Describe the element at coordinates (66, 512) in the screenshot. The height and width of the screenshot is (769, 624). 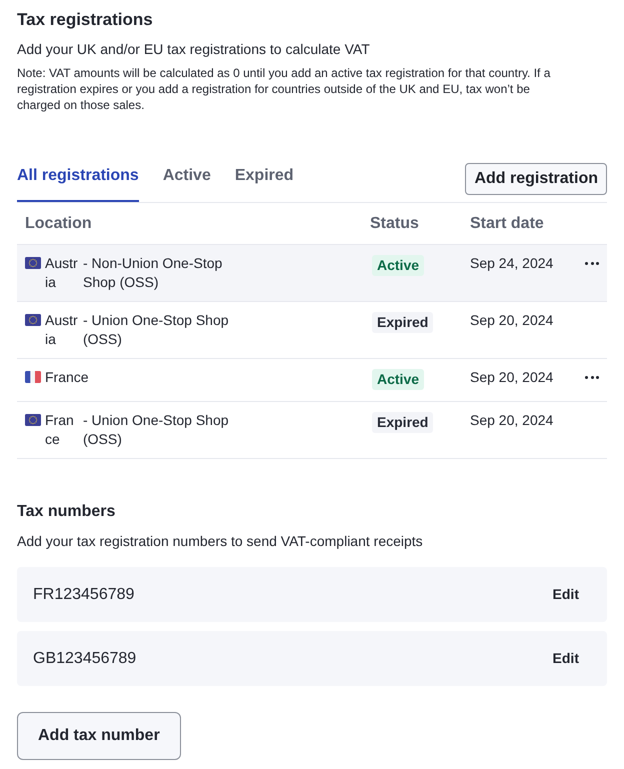
I see `section-title: Tax numbers` at that location.